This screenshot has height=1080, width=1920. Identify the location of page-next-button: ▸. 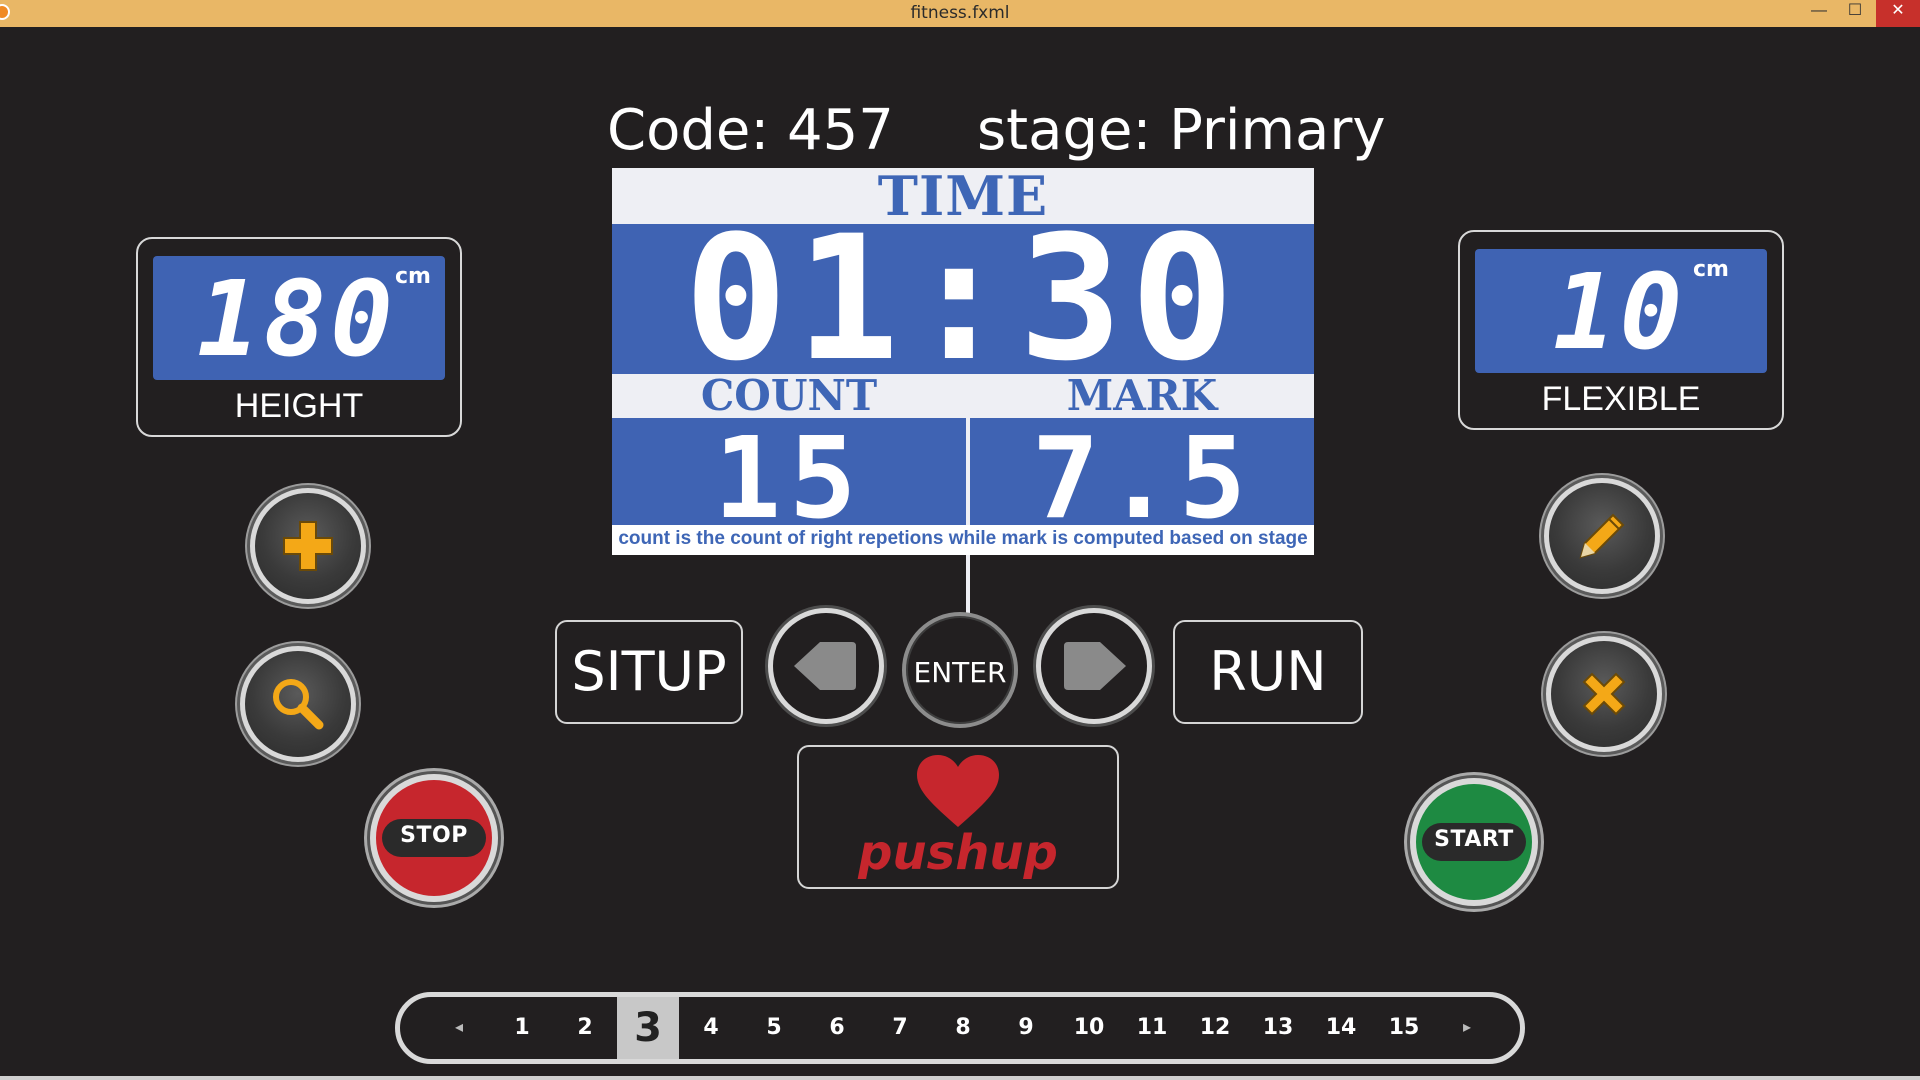
(1467, 1028).